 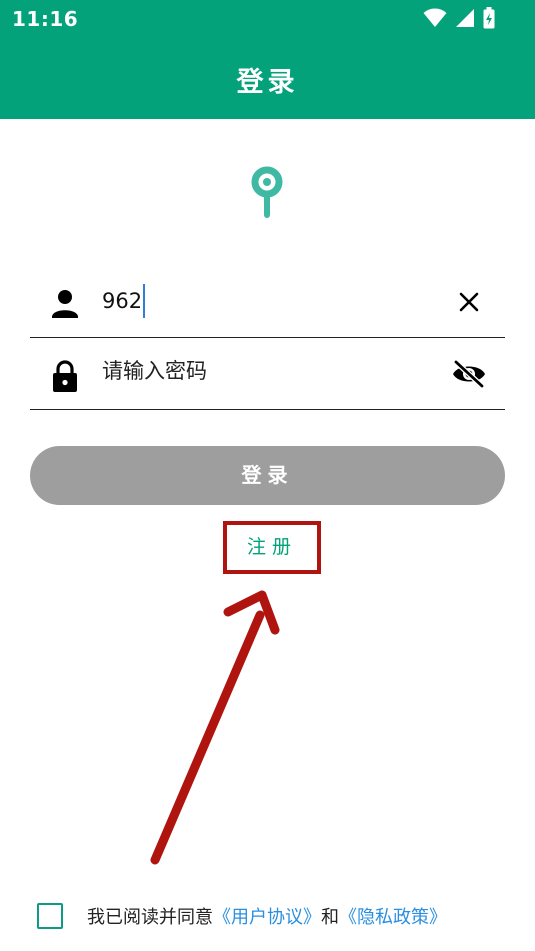 What do you see at coordinates (489, 18) in the screenshot?
I see `battery-icon` at bounding box center [489, 18].